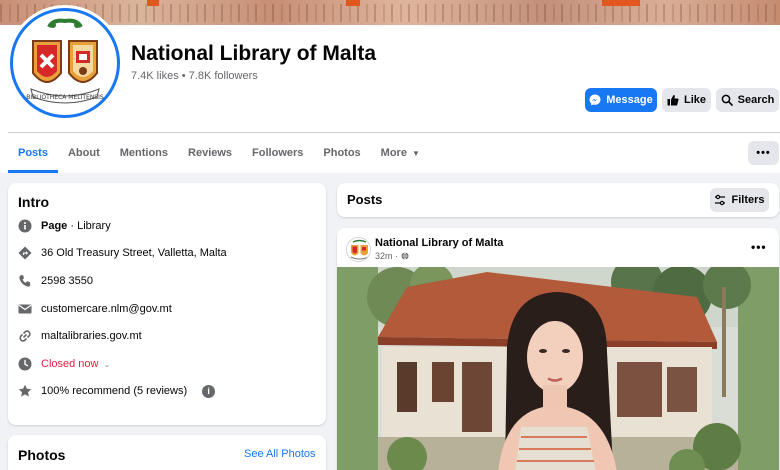 This screenshot has height=470, width=780. Describe the element at coordinates (67, 281) in the screenshot. I see `intro-phone-text: 2598 3550` at that location.